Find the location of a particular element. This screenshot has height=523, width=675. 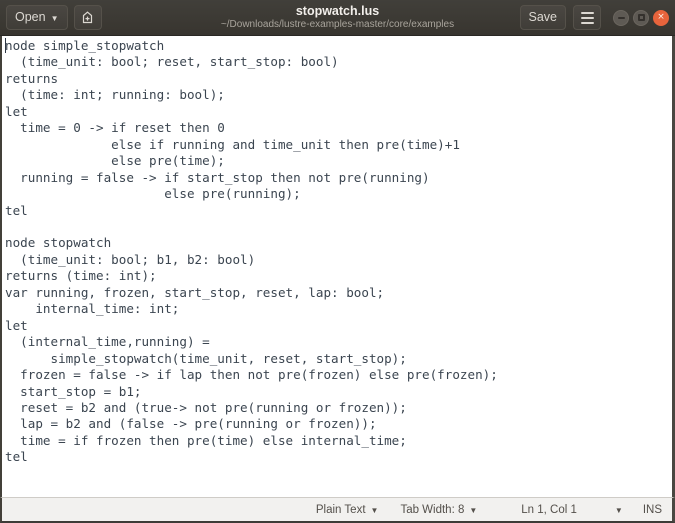

hamburger-menu-icon is located at coordinates (587, 17).